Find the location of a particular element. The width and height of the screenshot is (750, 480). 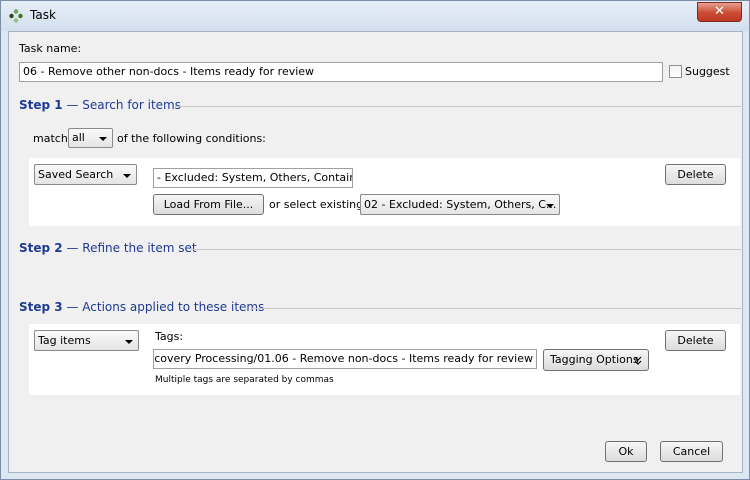

step2-heading: Step 2 — Refine the item set is located at coordinates (108, 249).